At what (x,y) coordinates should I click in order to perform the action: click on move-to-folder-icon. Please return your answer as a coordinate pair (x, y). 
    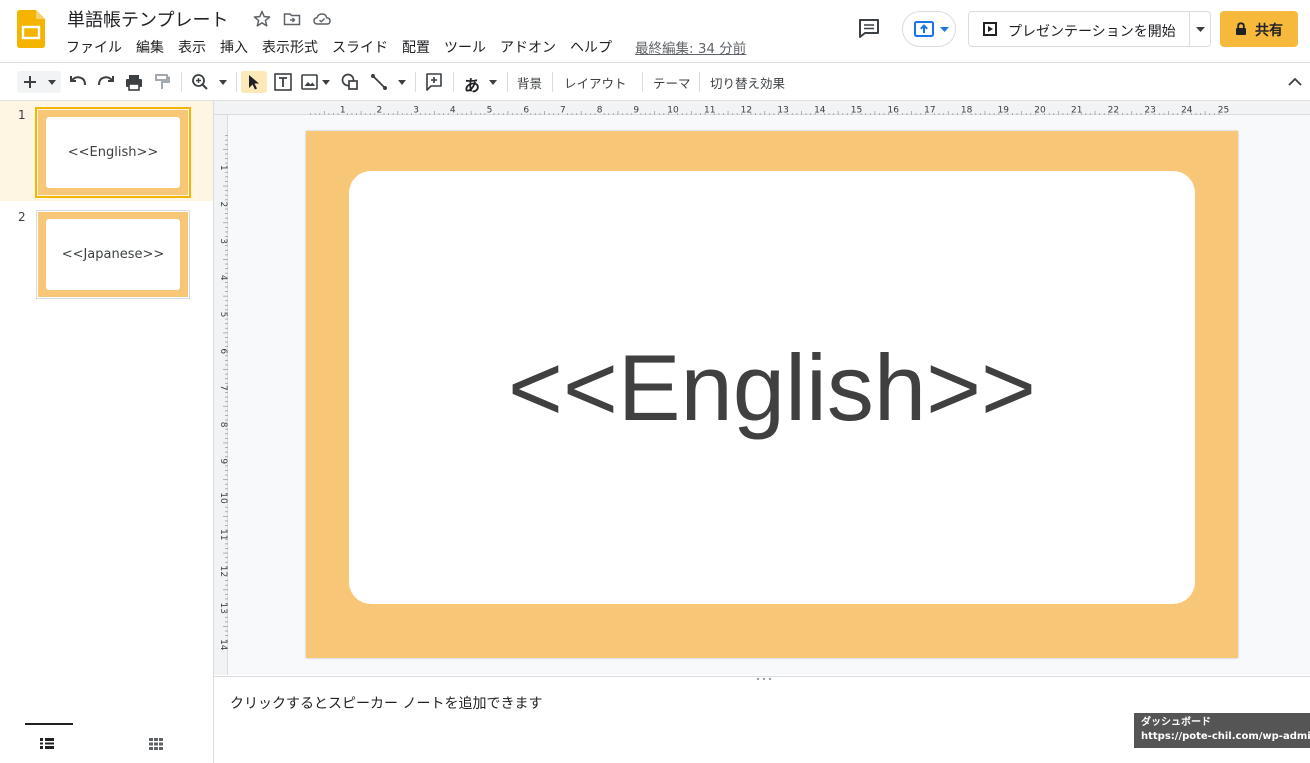
    Looking at the image, I should click on (292, 19).